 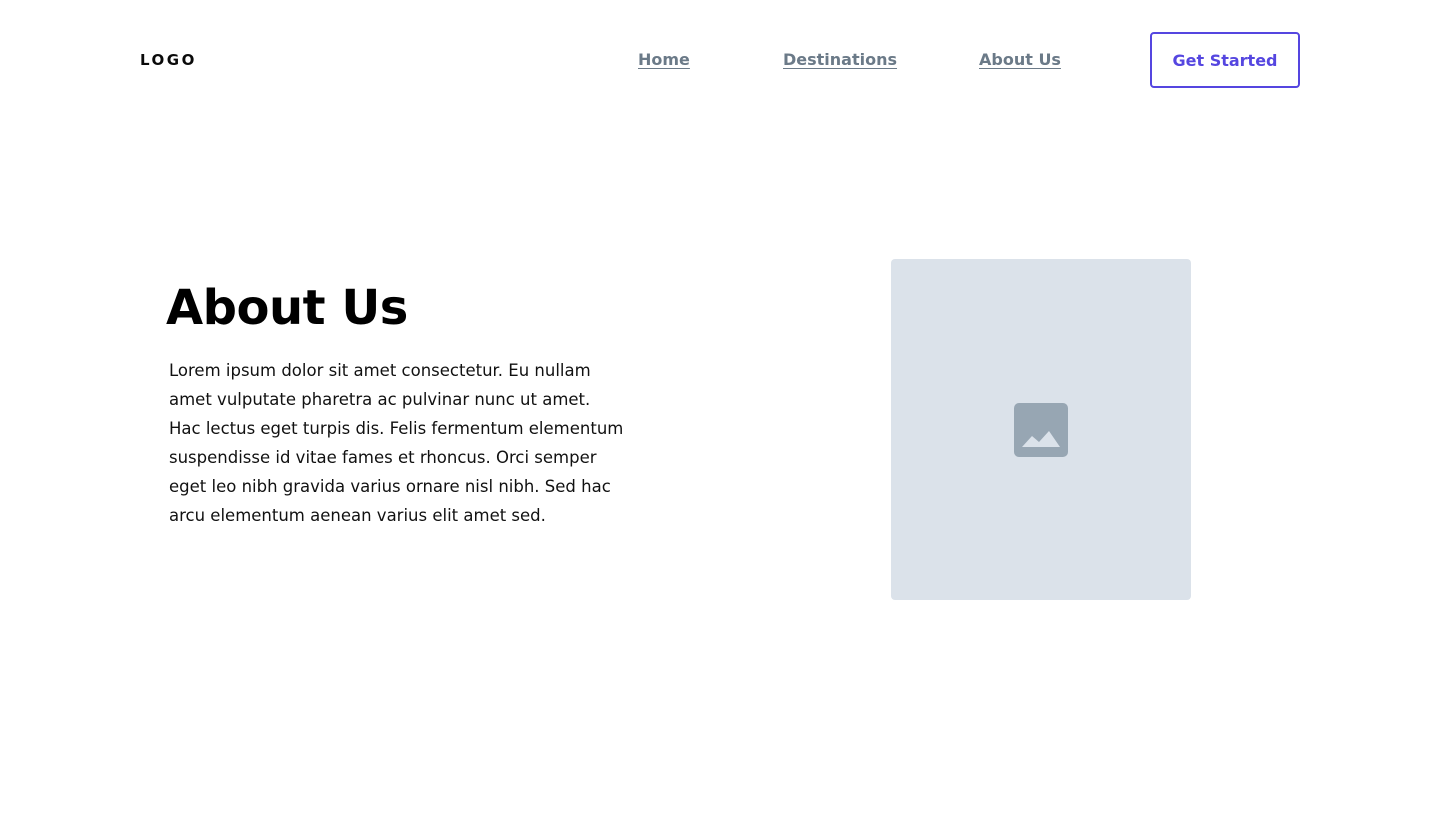 What do you see at coordinates (287, 308) in the screenshot?
I see `page-title: About Us` at bounding box center [287, 308].